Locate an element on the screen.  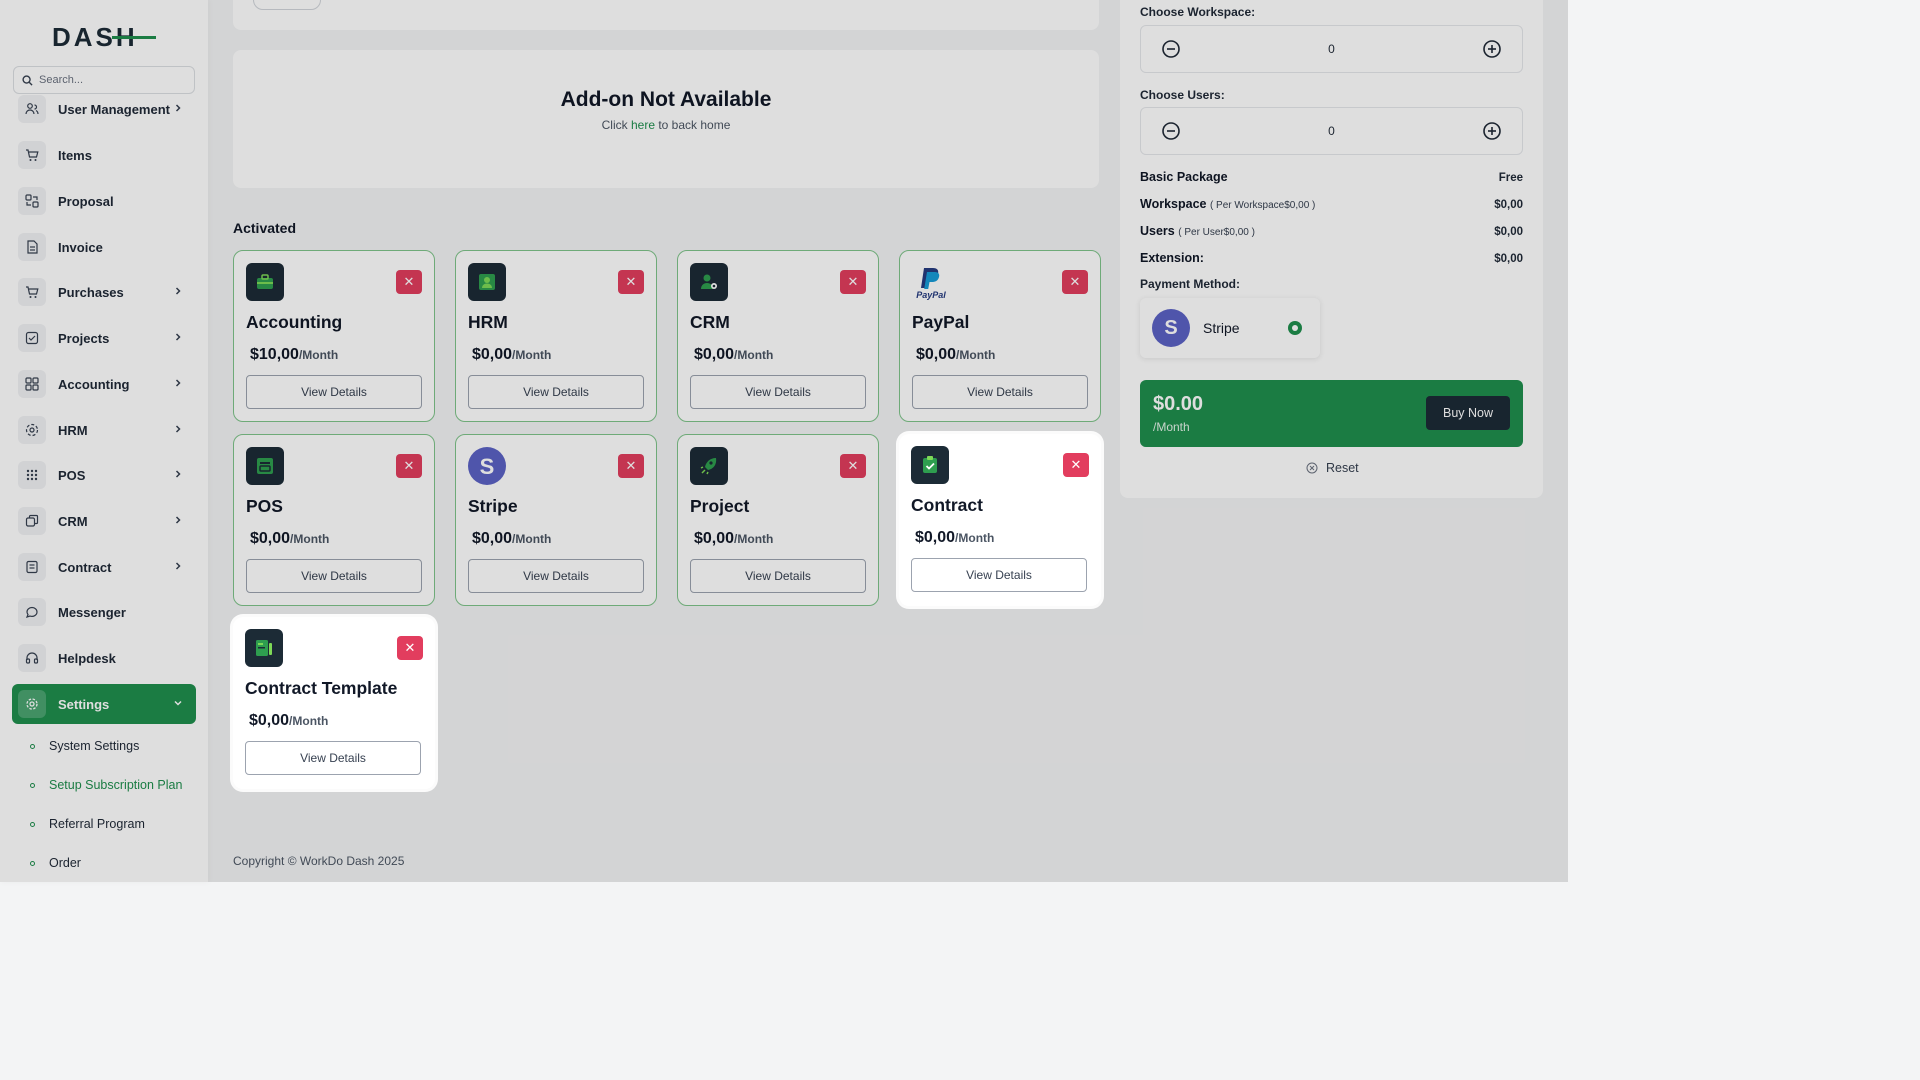
chevron-down-icon is located at coordinates (178, 704).